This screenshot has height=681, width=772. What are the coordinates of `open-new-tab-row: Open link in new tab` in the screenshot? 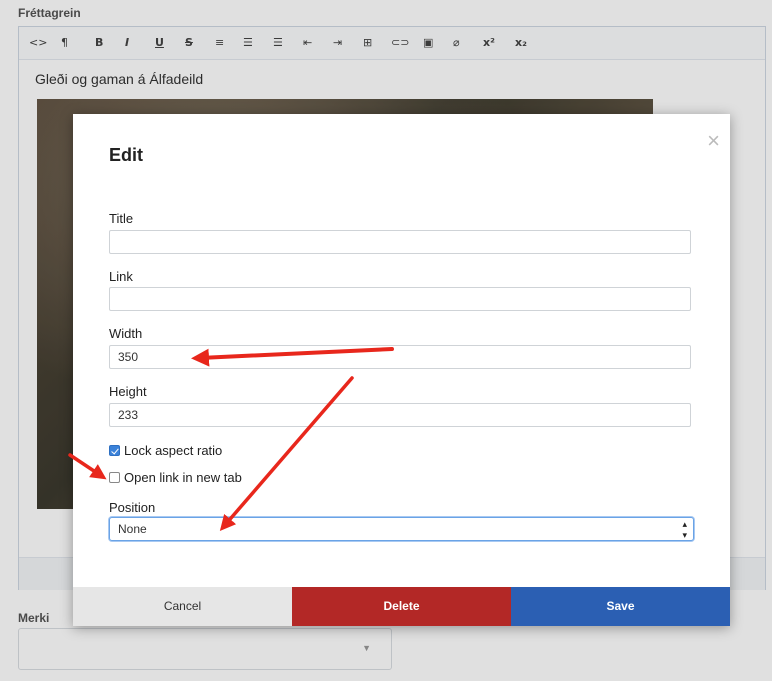 It's located at (175, 477).